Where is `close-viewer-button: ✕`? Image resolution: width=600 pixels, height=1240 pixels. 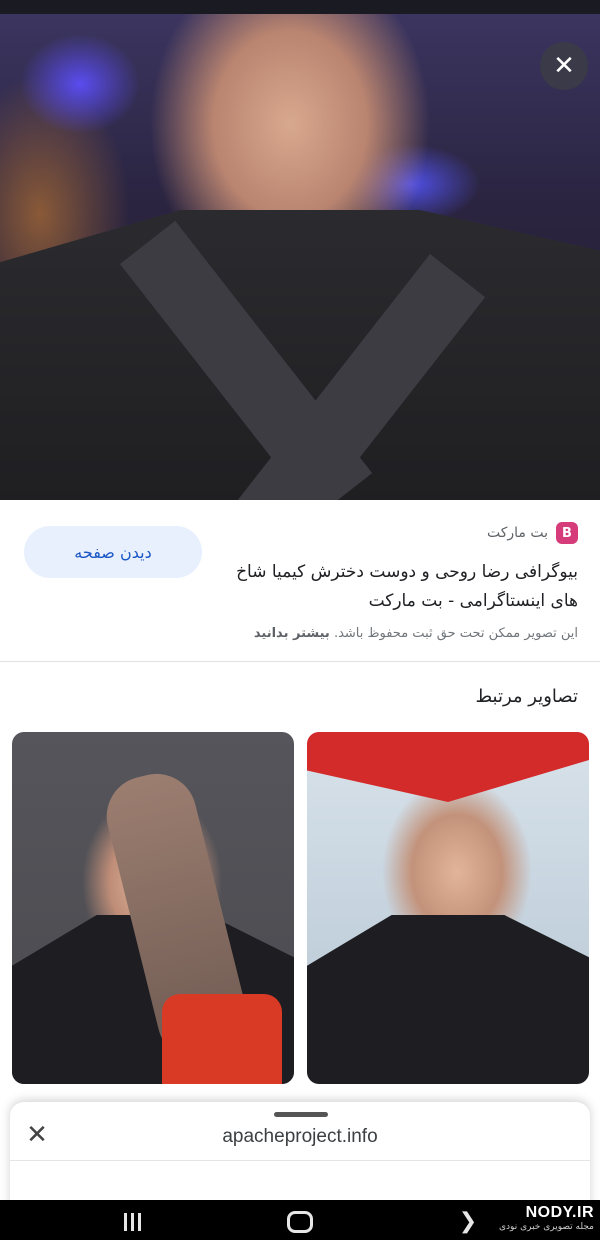
close-viewer-button: ✕ is located at coordinates (564, 66).